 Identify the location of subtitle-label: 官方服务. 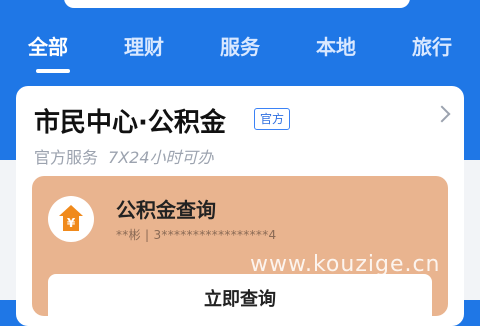
(66, 157).